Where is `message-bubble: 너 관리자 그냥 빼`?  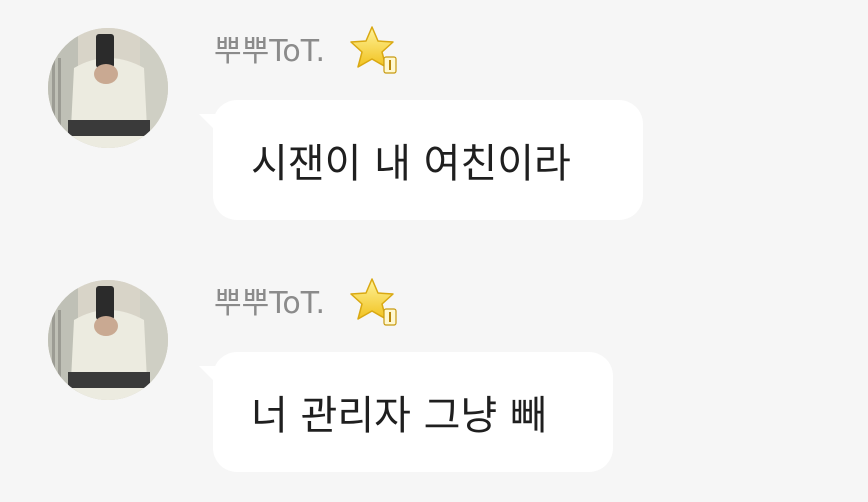 message-bubble: 너 관리자 그냥 빼 is located at coordinates (406, 412).